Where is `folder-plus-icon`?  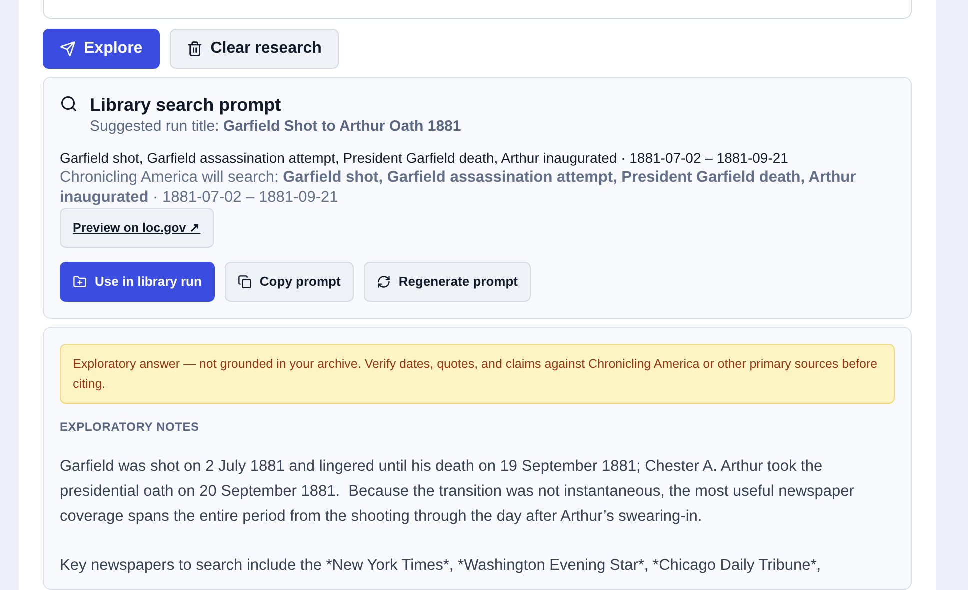 folder-plus-icon is located at coordinates (80, 282).